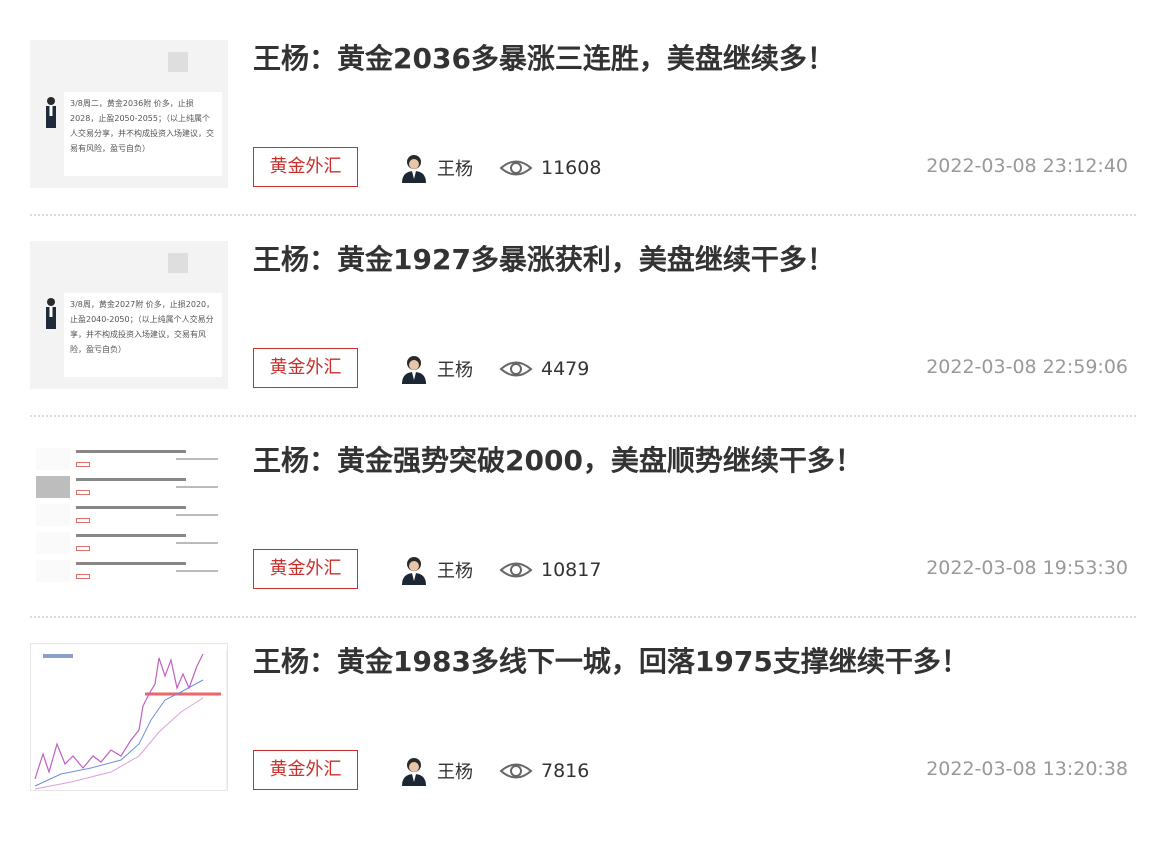  I want to click on view-count: 7816, so click(565, 771).